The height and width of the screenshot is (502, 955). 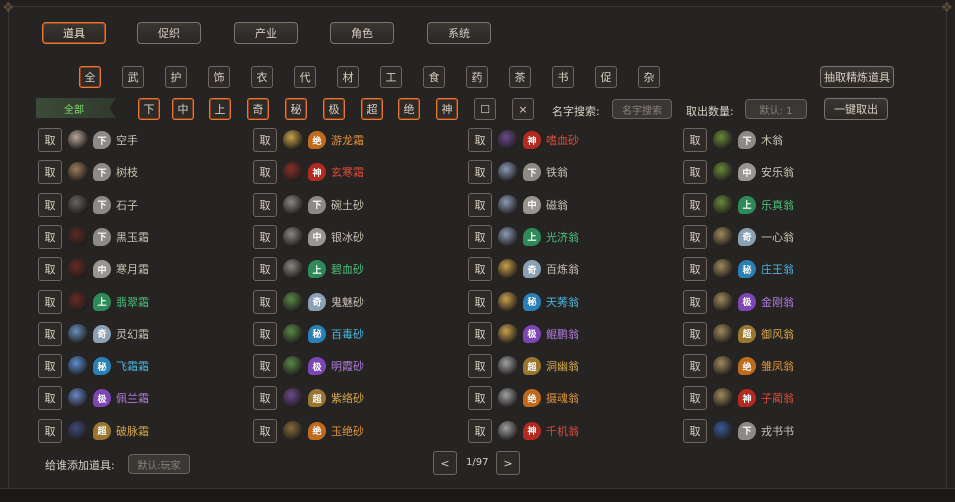 What do you see at coordinates (262, 77) in the screenshot?
I see `category-4: 衣` at bounding box center [262, 77].